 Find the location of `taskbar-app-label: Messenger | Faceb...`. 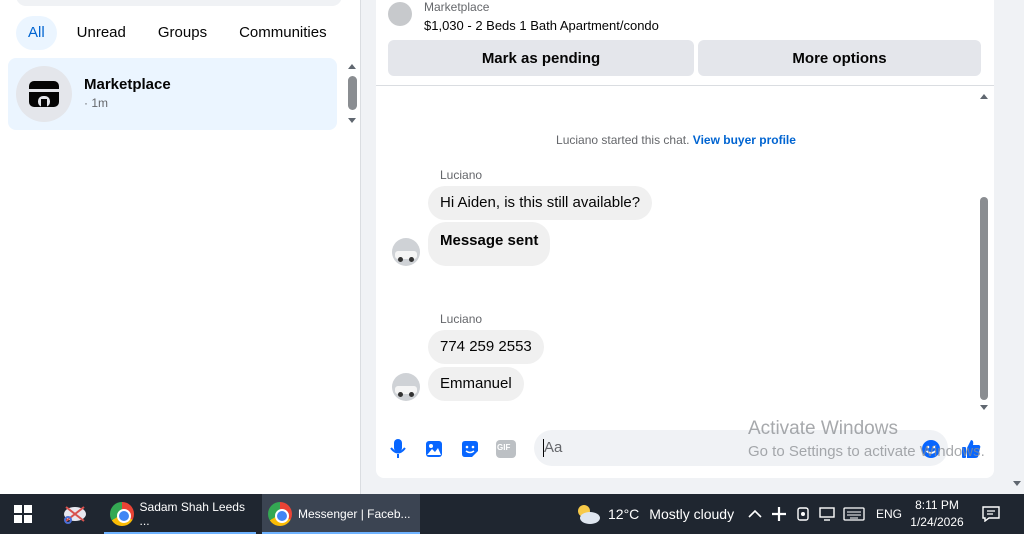

taskbar-app-label: Messenger | Faceb... is located at coordinates (354, 514).